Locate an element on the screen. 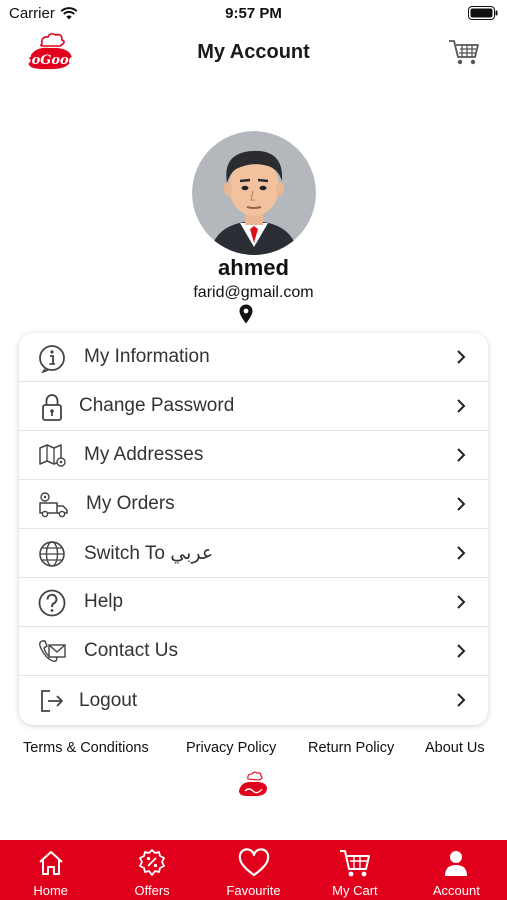  sogood-footer-logo is located at coordinates (253, 785).